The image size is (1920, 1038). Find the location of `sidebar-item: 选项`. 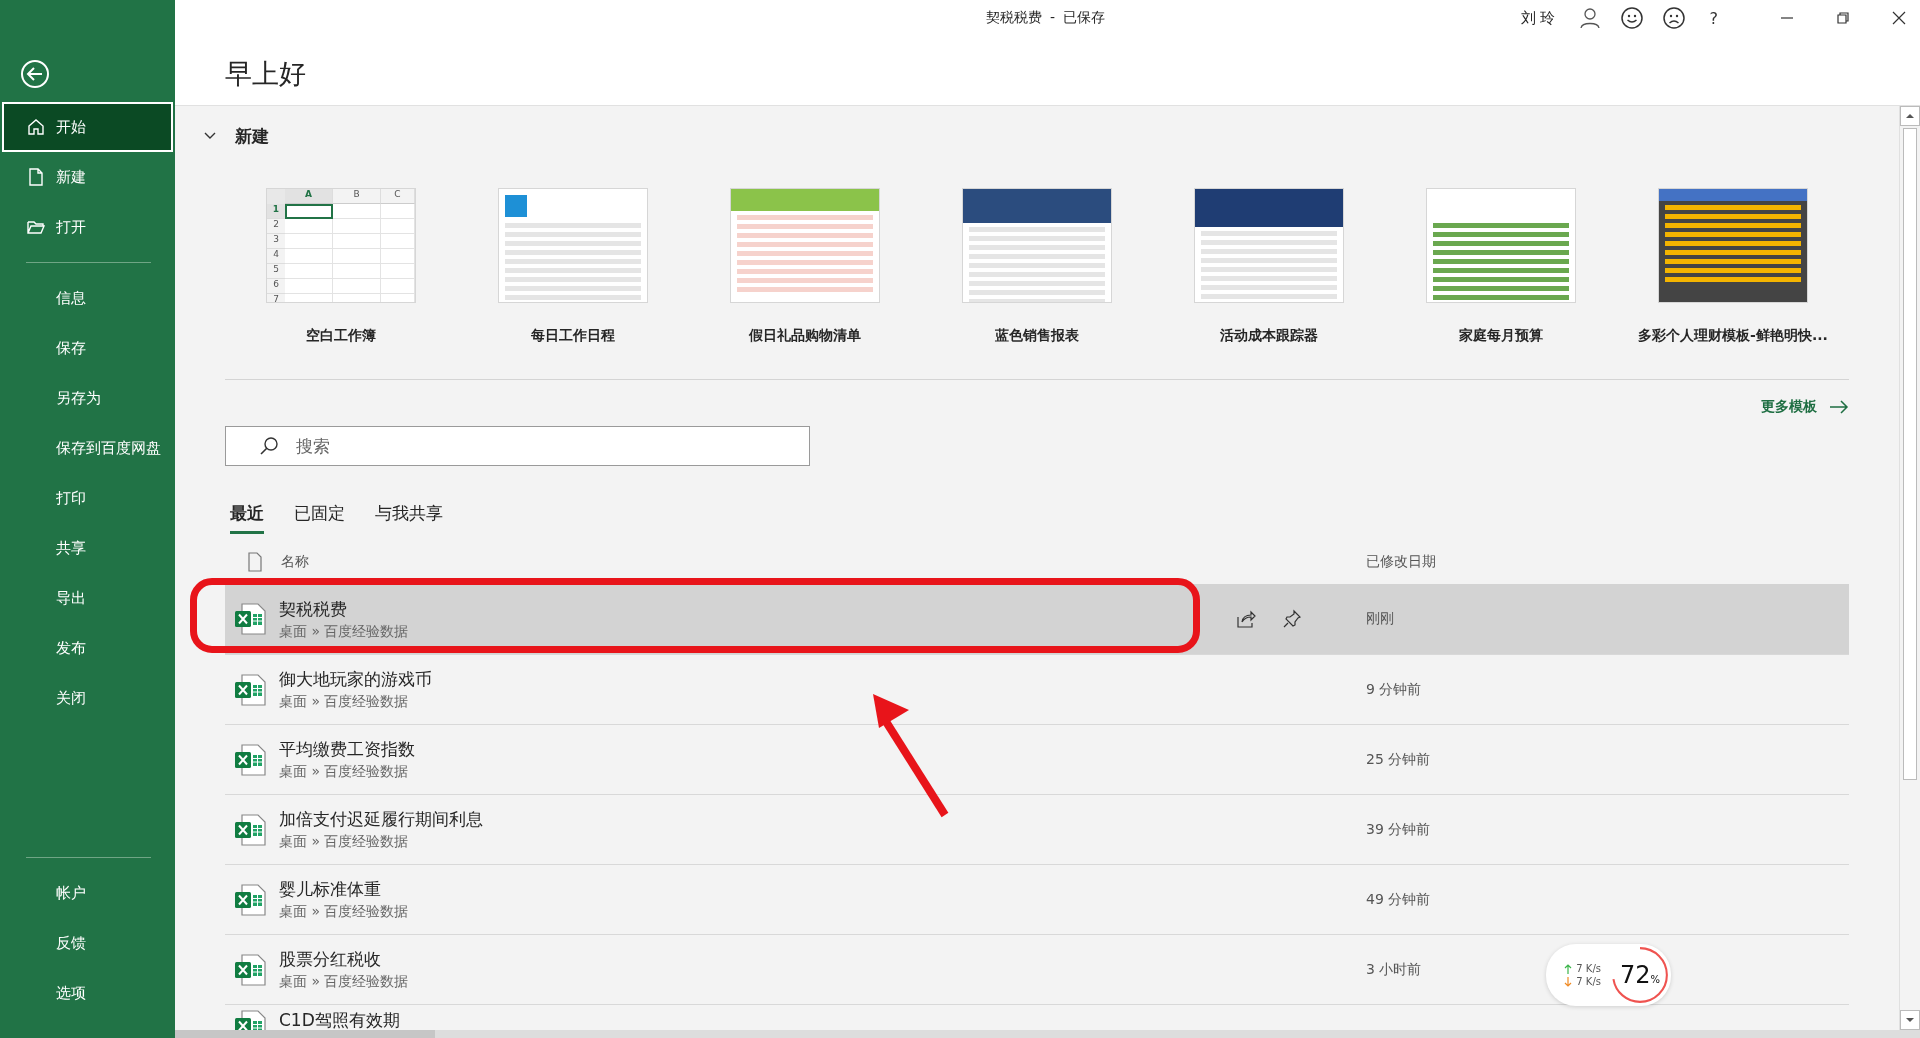

sidebar-item: 选项 is located at coordinates (87, 993).